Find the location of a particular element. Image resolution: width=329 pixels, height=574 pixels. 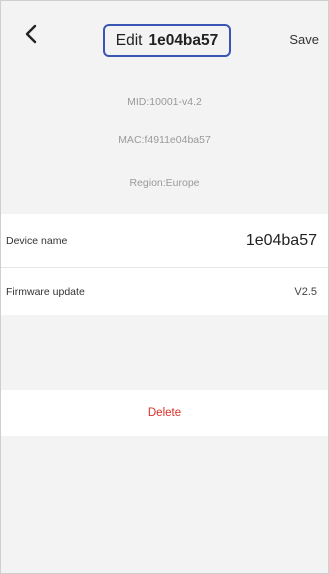

device-name-value: 1e04ba57 is located at coordinates (281, 240).